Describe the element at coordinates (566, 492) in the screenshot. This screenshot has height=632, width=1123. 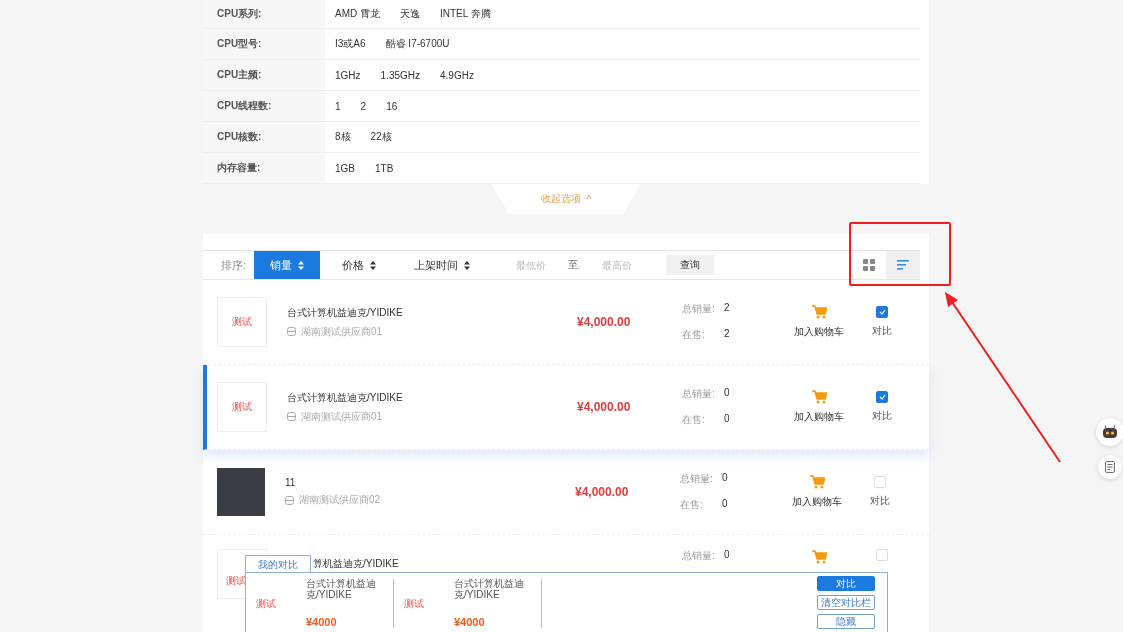
I see `product-row: 11 湖南测试供应商02 ¥4,000.00 总销量: 0 在售: 0 加入购物车 对比` at that location.